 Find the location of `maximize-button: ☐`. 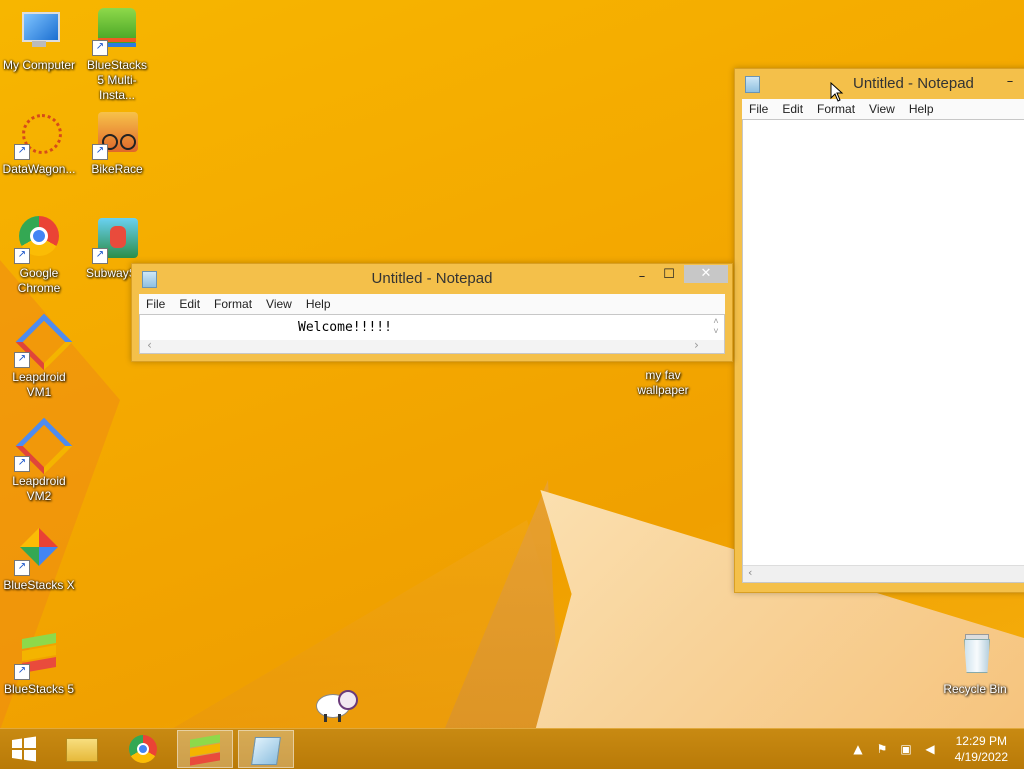

maximize-button: ☐ is located at coordinates (669, 275).